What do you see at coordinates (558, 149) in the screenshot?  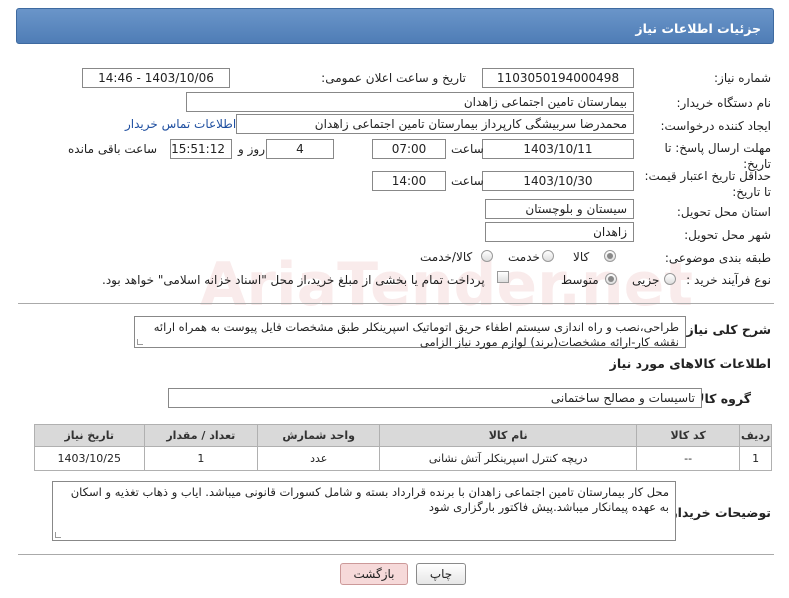 I see `deadline-date-field: 1403/10/11` at bounding box center [558, 149].